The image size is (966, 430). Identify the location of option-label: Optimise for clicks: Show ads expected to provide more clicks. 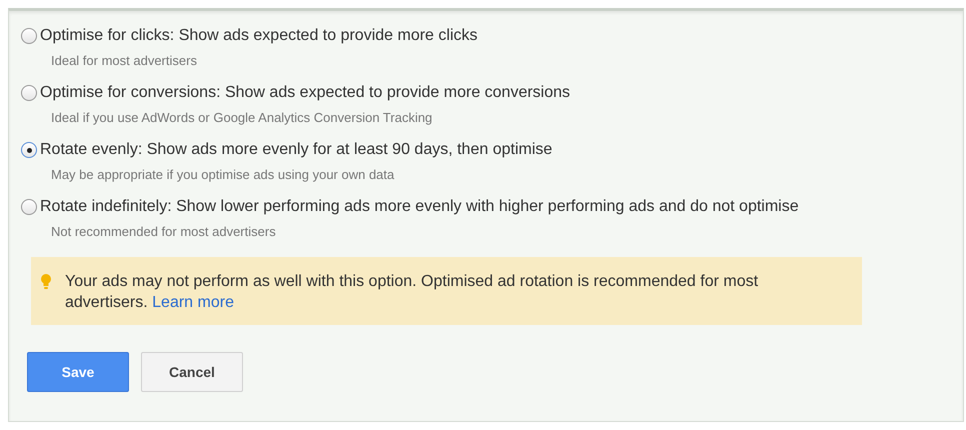
(259, 36).